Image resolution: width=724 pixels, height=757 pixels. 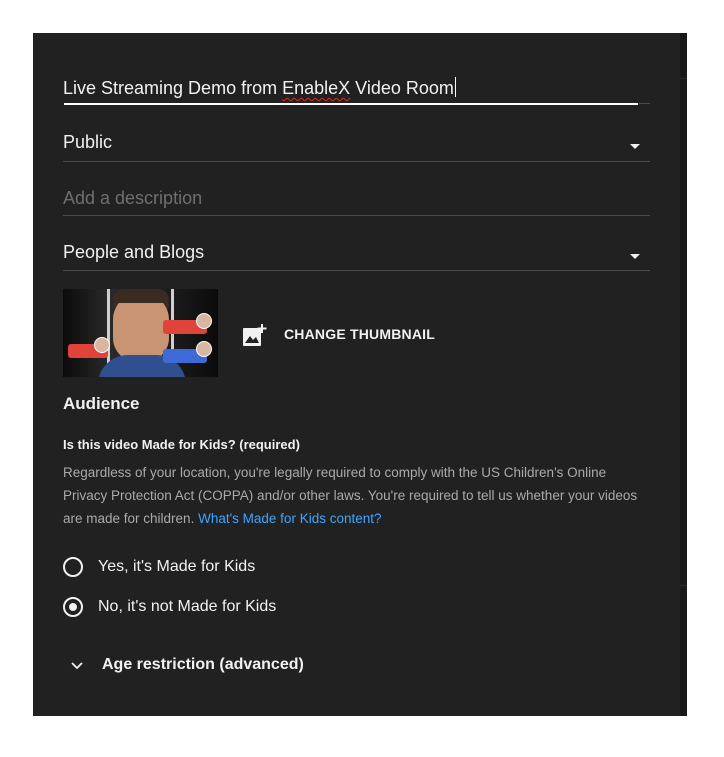 I want to click on radio-label: Yes, it's Made for Kids, so click(x=177, y=566).